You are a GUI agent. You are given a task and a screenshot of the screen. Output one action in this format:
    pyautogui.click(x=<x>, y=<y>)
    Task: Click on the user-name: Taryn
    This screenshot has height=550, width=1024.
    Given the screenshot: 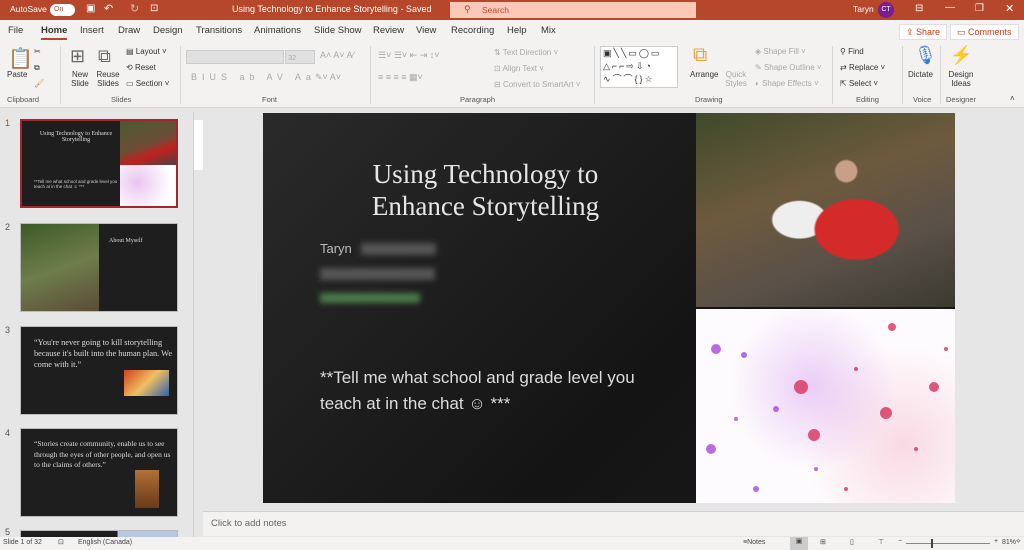 What is the action you would take?
    pyautogui.click(x=863, y=9)
    